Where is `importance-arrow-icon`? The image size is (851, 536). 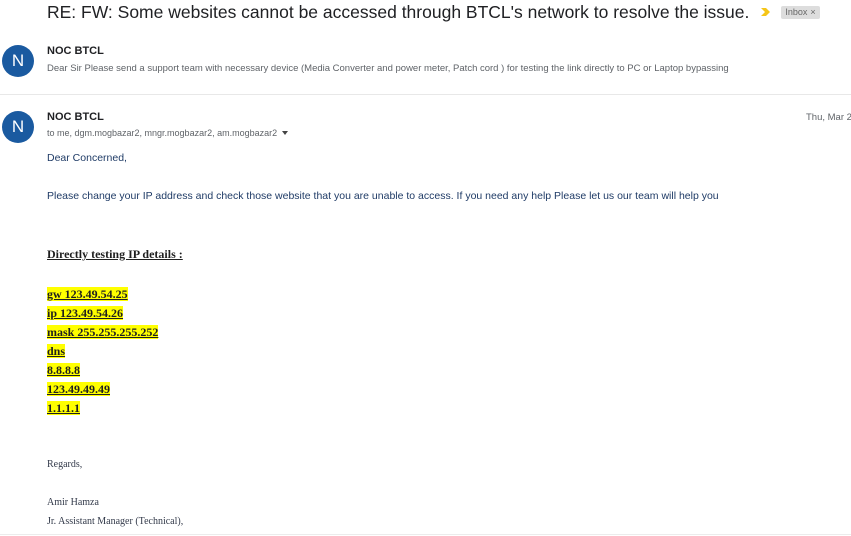
importance-arrow-icon is located at coordinates (766, 12).